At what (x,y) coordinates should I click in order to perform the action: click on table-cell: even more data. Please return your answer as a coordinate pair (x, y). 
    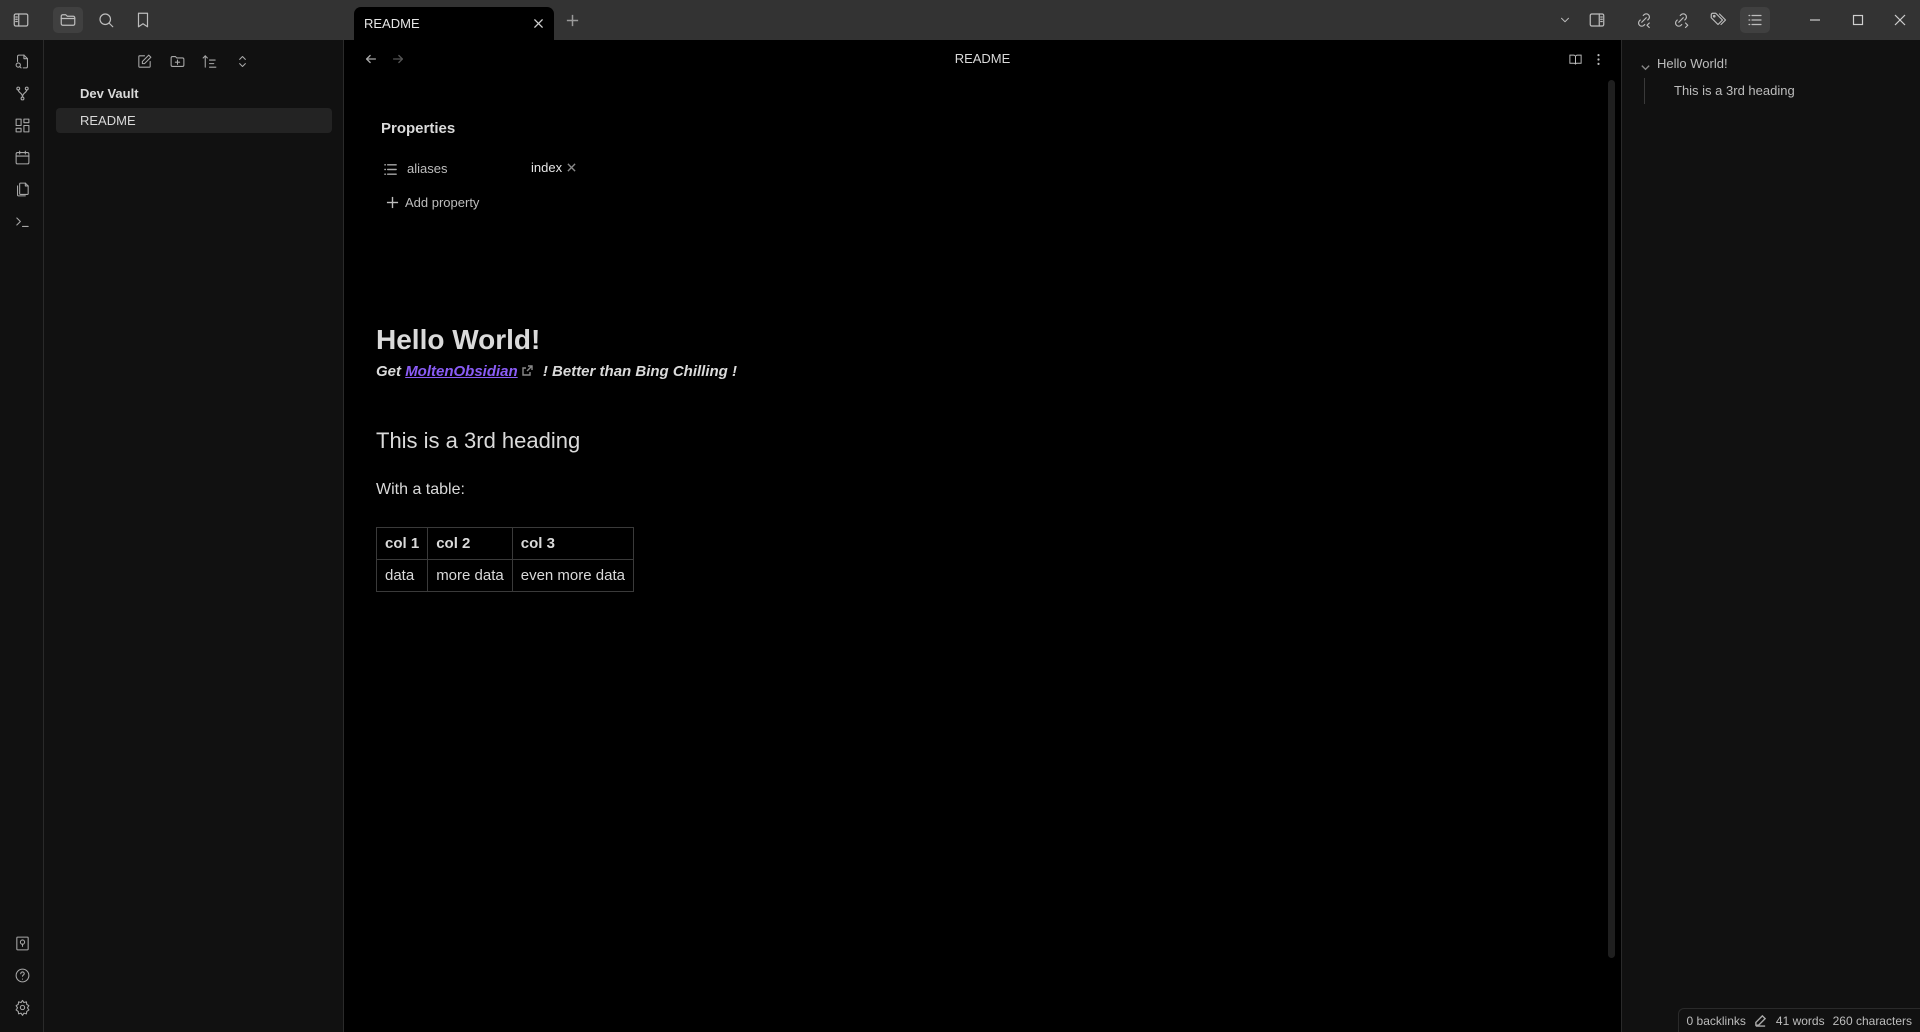
    Looking at the image, I should click on (572, 575).